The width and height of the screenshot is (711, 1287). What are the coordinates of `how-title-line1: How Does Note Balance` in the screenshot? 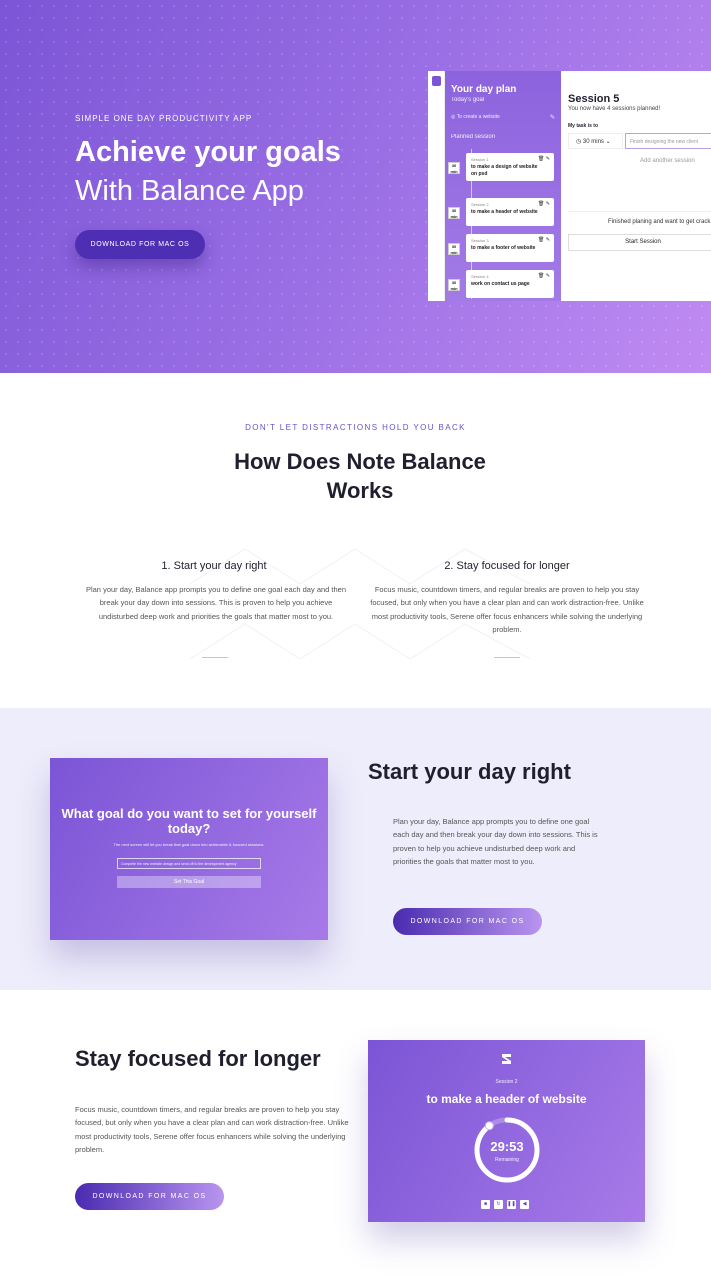 It's located at (360, 461).